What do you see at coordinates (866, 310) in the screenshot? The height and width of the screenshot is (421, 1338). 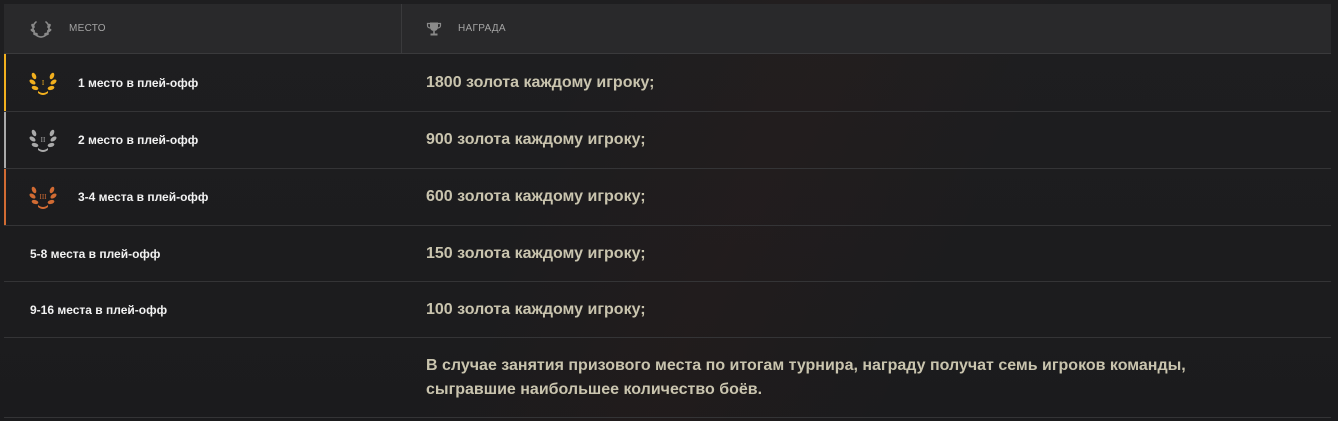 I see `reward-cell: 100 золота каждому игроку;` at bounding box center [866, 310].